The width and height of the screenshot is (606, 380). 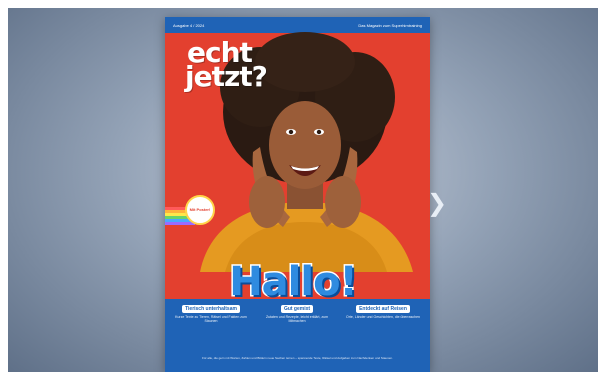 I want to click on logo-line-2: jetzt?, so click(x=226, y=76).